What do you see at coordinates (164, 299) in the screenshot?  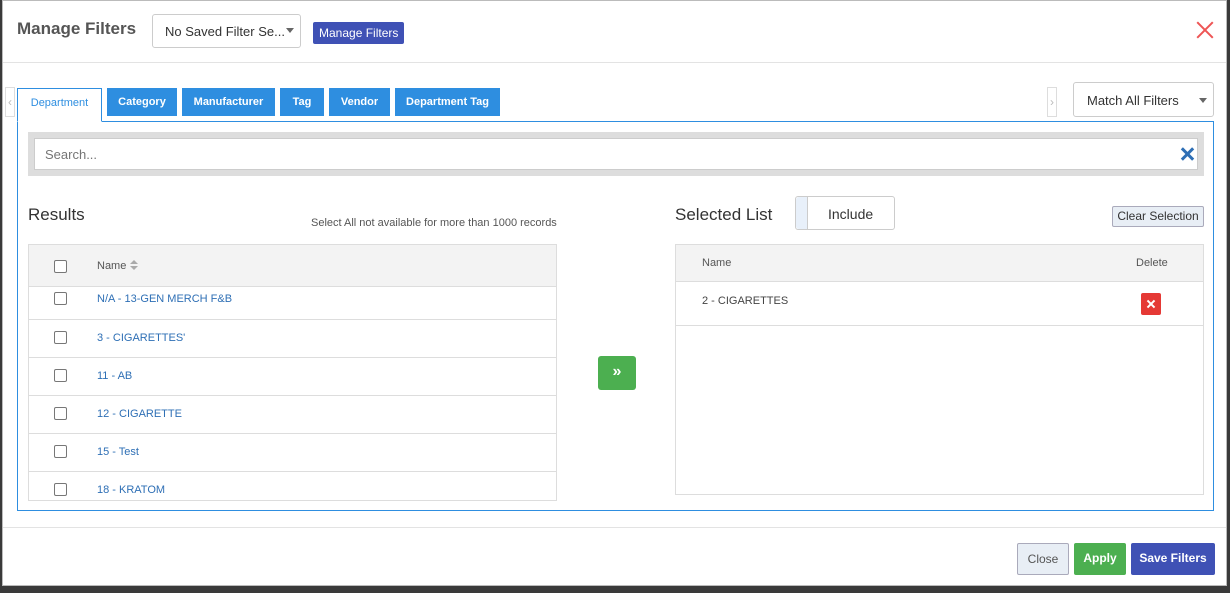 I see `row-label: N/A - 13-GEN MERCH F&B` at bounding box center [164, 299].